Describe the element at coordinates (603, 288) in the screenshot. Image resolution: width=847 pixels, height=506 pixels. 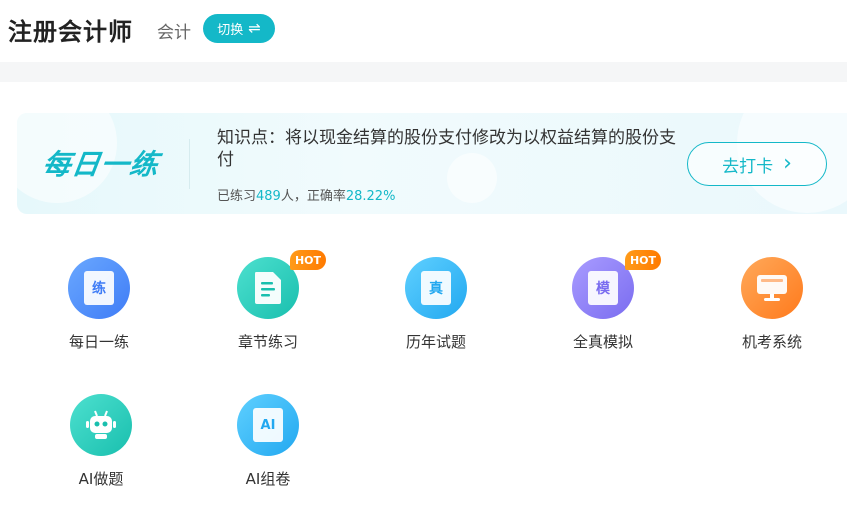
I see `book-icon: 模` at that location.